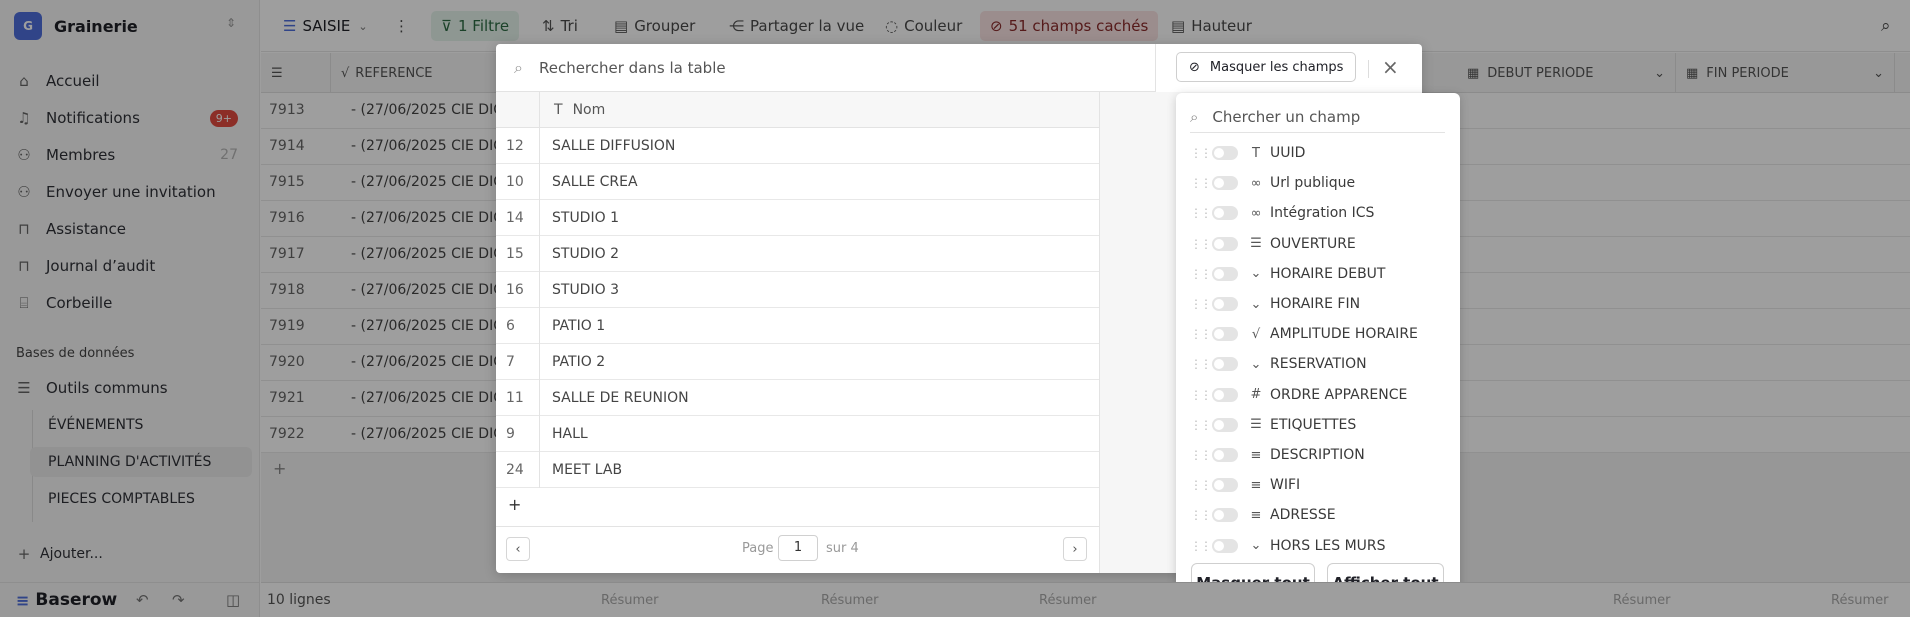 This screenshot has height=617, width=1910. I want to click on column-title: Nom, so click(589, 109).